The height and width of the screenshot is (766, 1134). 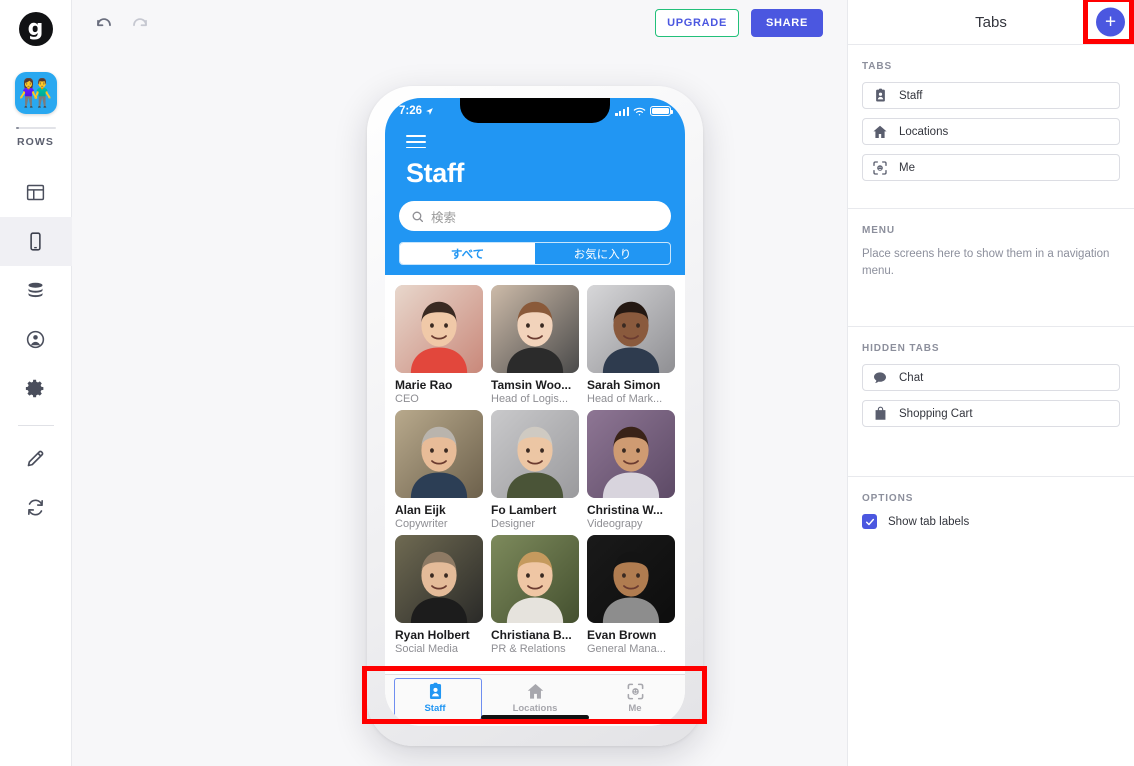 I want to click on staff-role: CEO, so click(x=407, y=399).